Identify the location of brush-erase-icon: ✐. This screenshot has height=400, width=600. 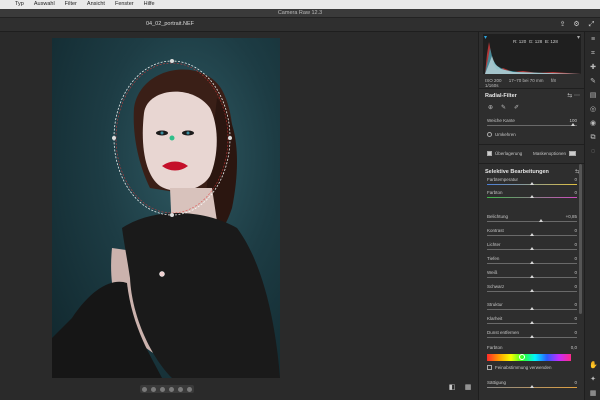
(516, 108).